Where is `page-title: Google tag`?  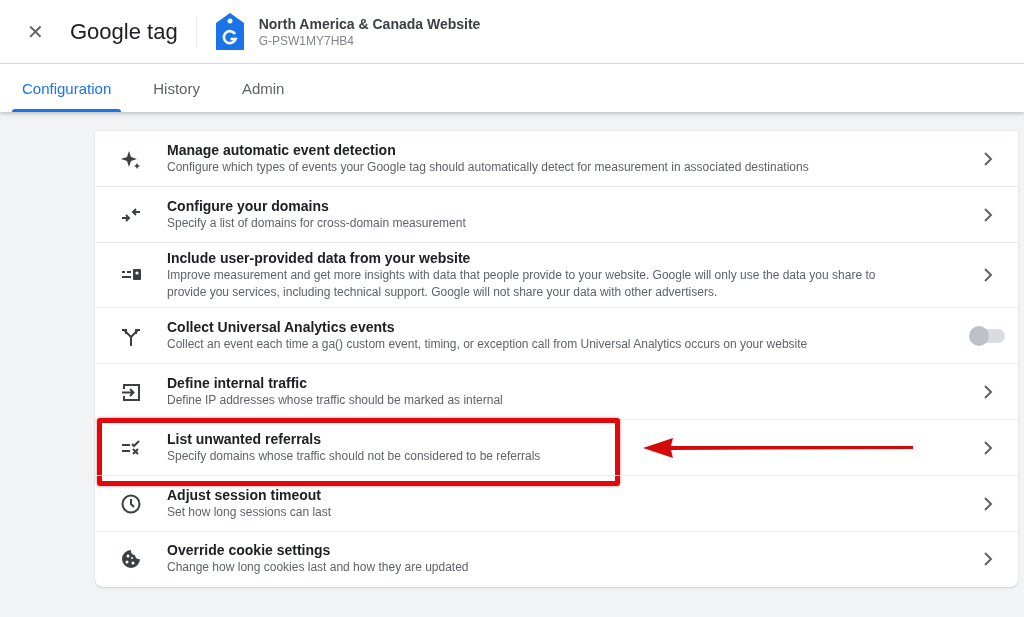 page-title: Google tag is located at coordinates (124, 31).